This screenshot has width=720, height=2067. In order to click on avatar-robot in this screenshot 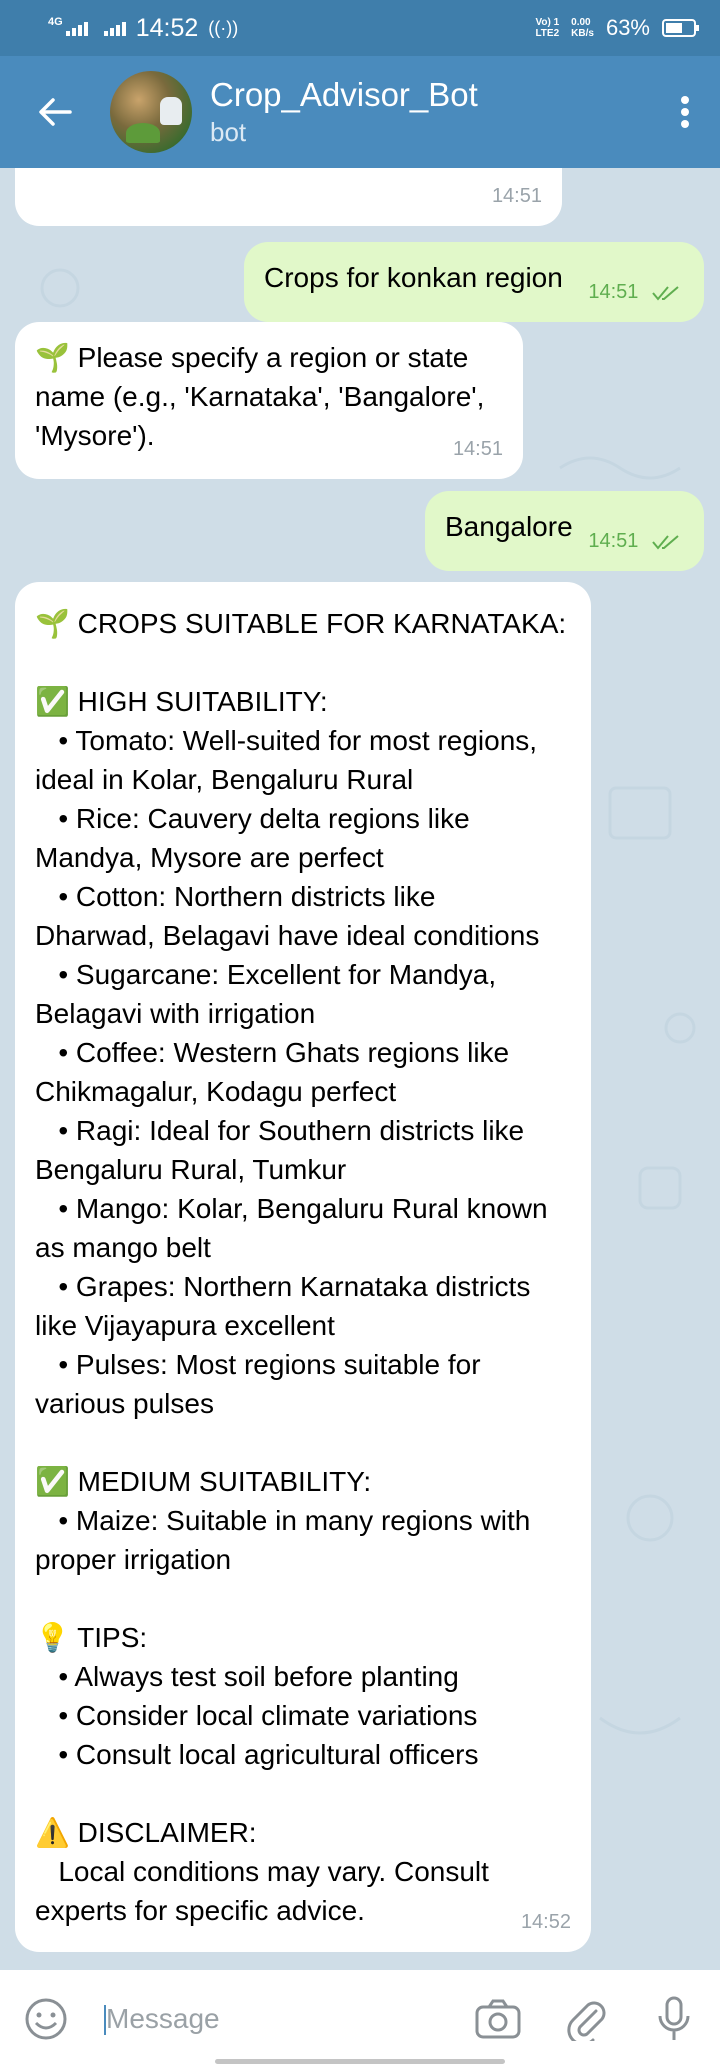, I will do `click(171, 111)`.